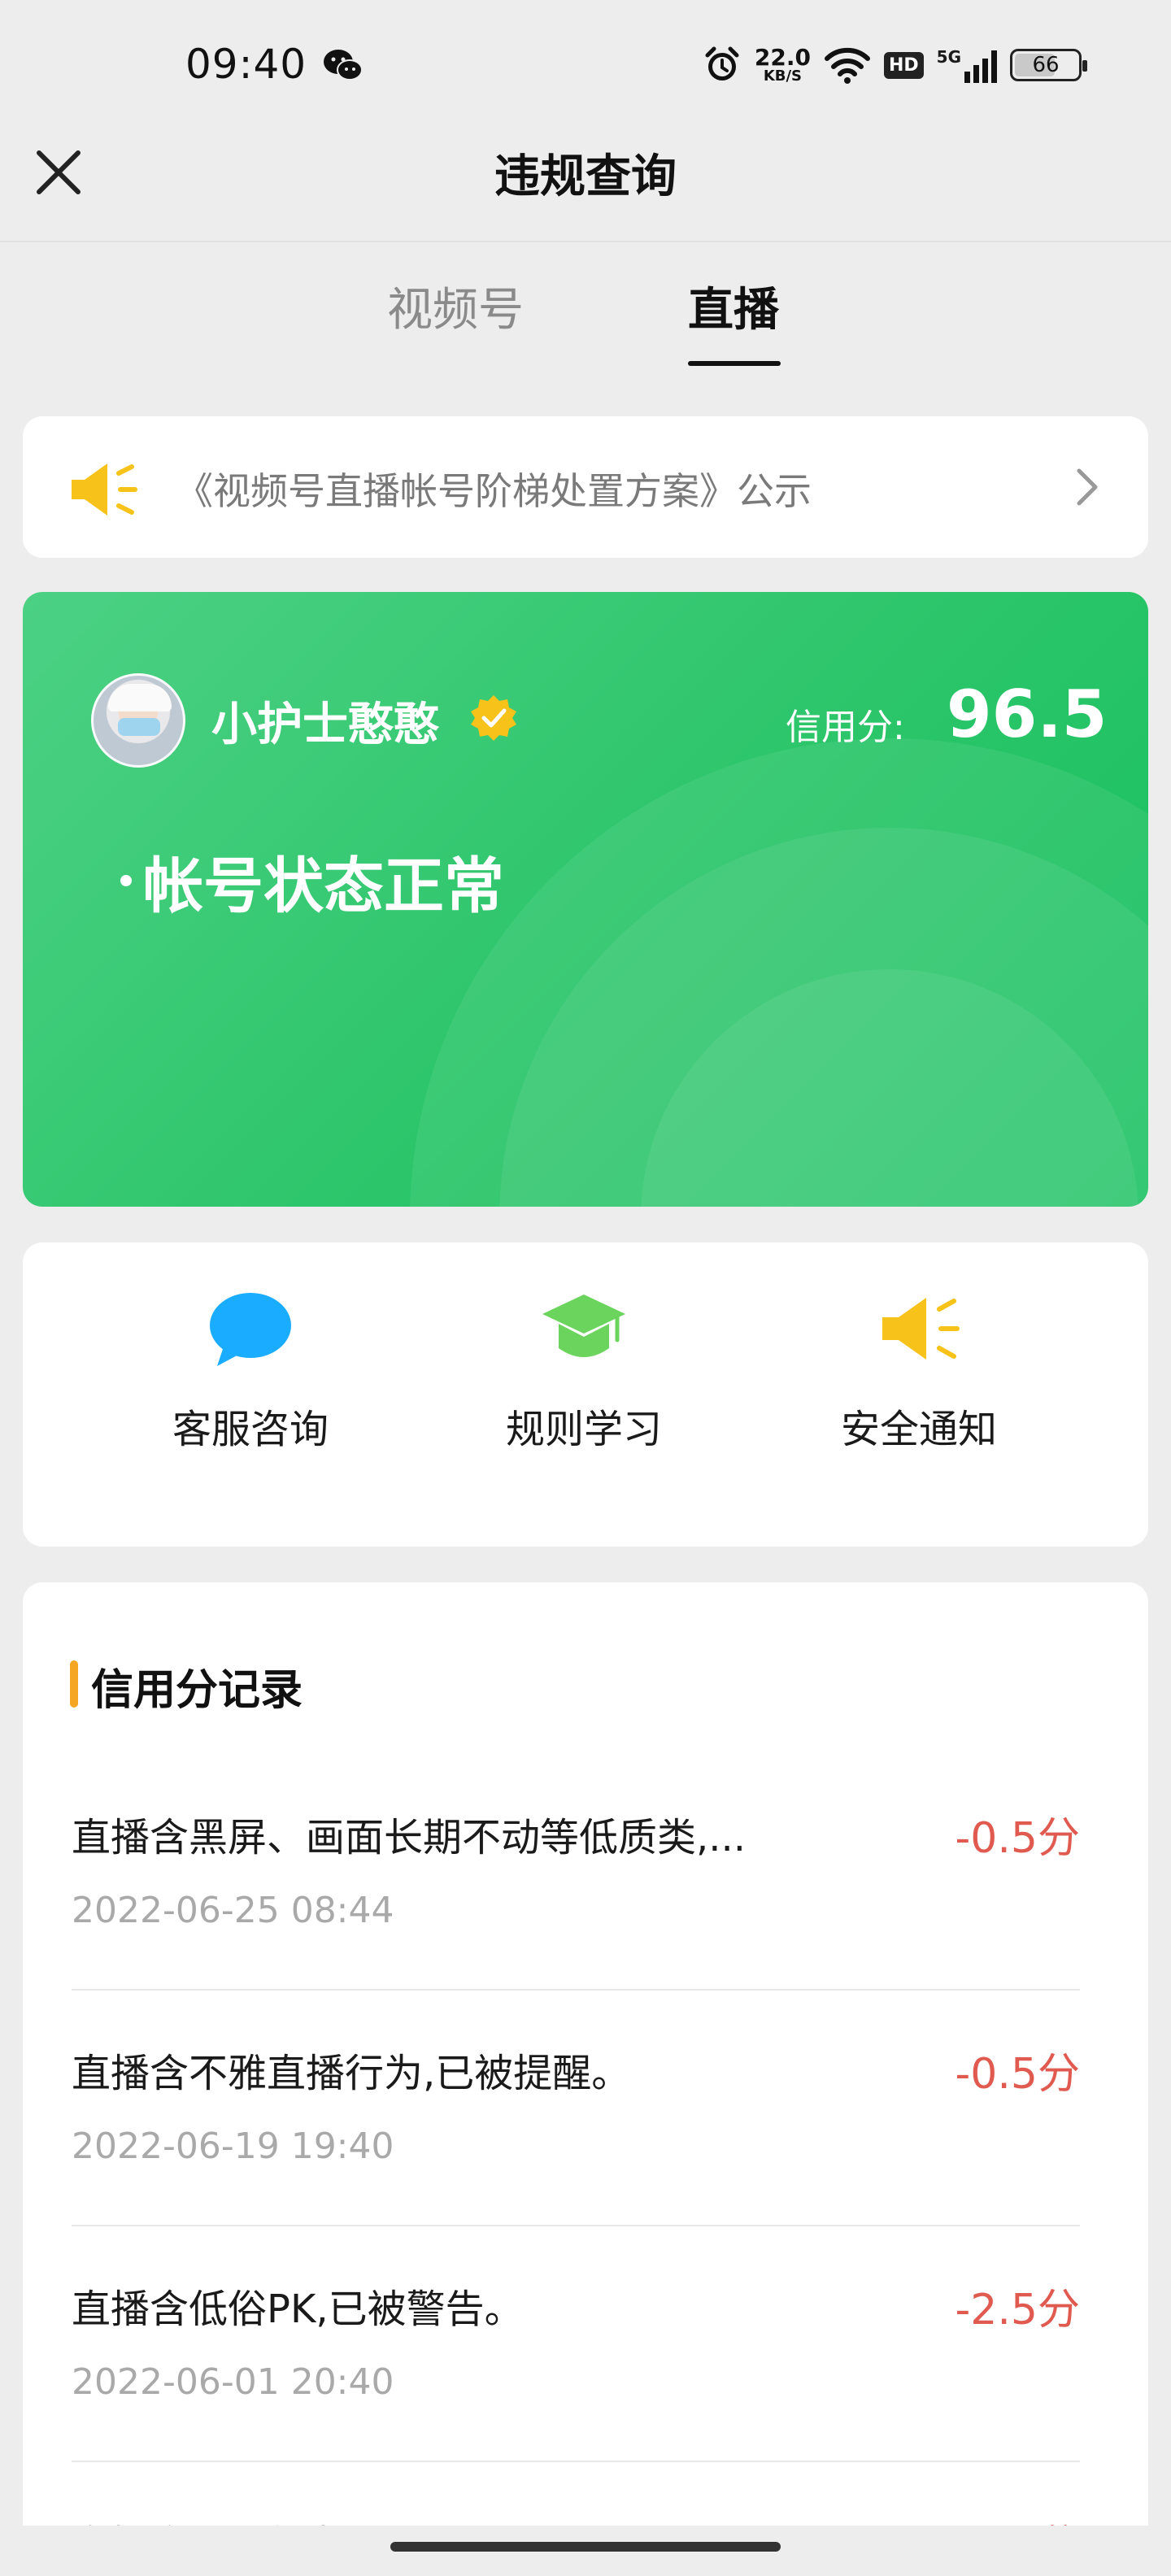 The image size is (1171, 2576). What do you see at coordinates (312, 882) in the screenshot?
I see `account-status: 帐号状态正常` at bounding box center [312, 882].